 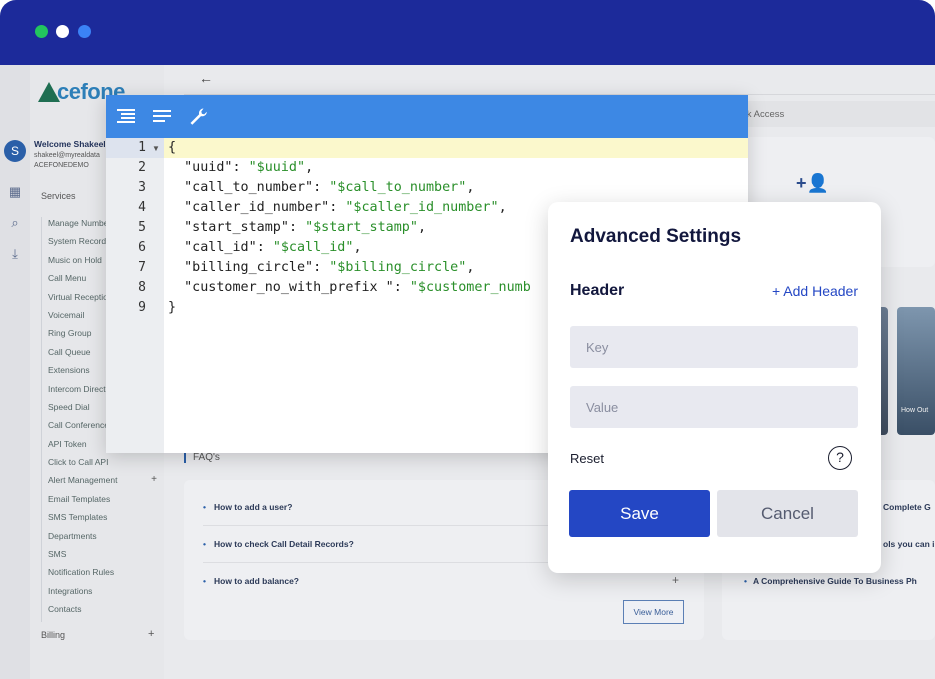 What do you see at coordinates (15, 254) in the screenshot?
I see `download-icon: ⤓` at bounding box center [15, 254].